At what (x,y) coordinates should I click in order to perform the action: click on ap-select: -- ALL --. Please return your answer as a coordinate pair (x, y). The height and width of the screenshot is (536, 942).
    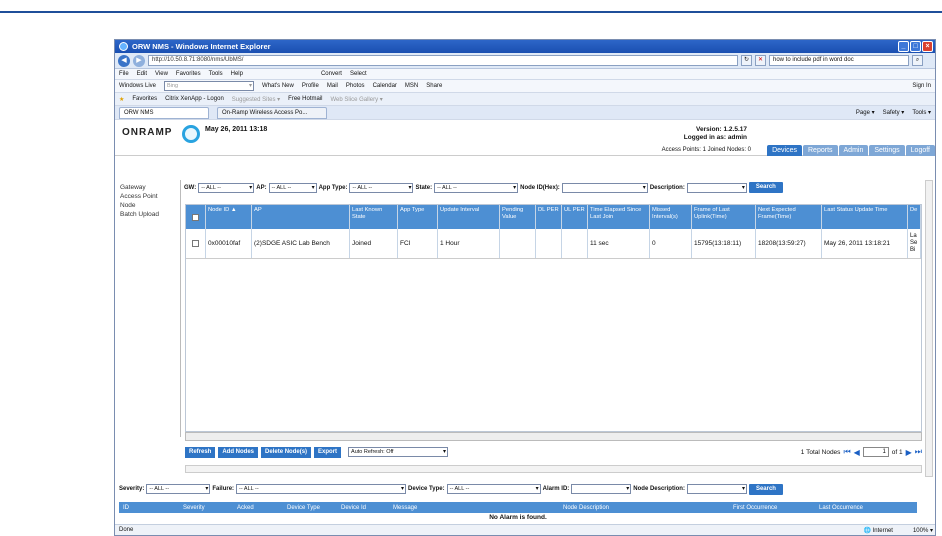
    Looking at the image, I should click on (292, 187).